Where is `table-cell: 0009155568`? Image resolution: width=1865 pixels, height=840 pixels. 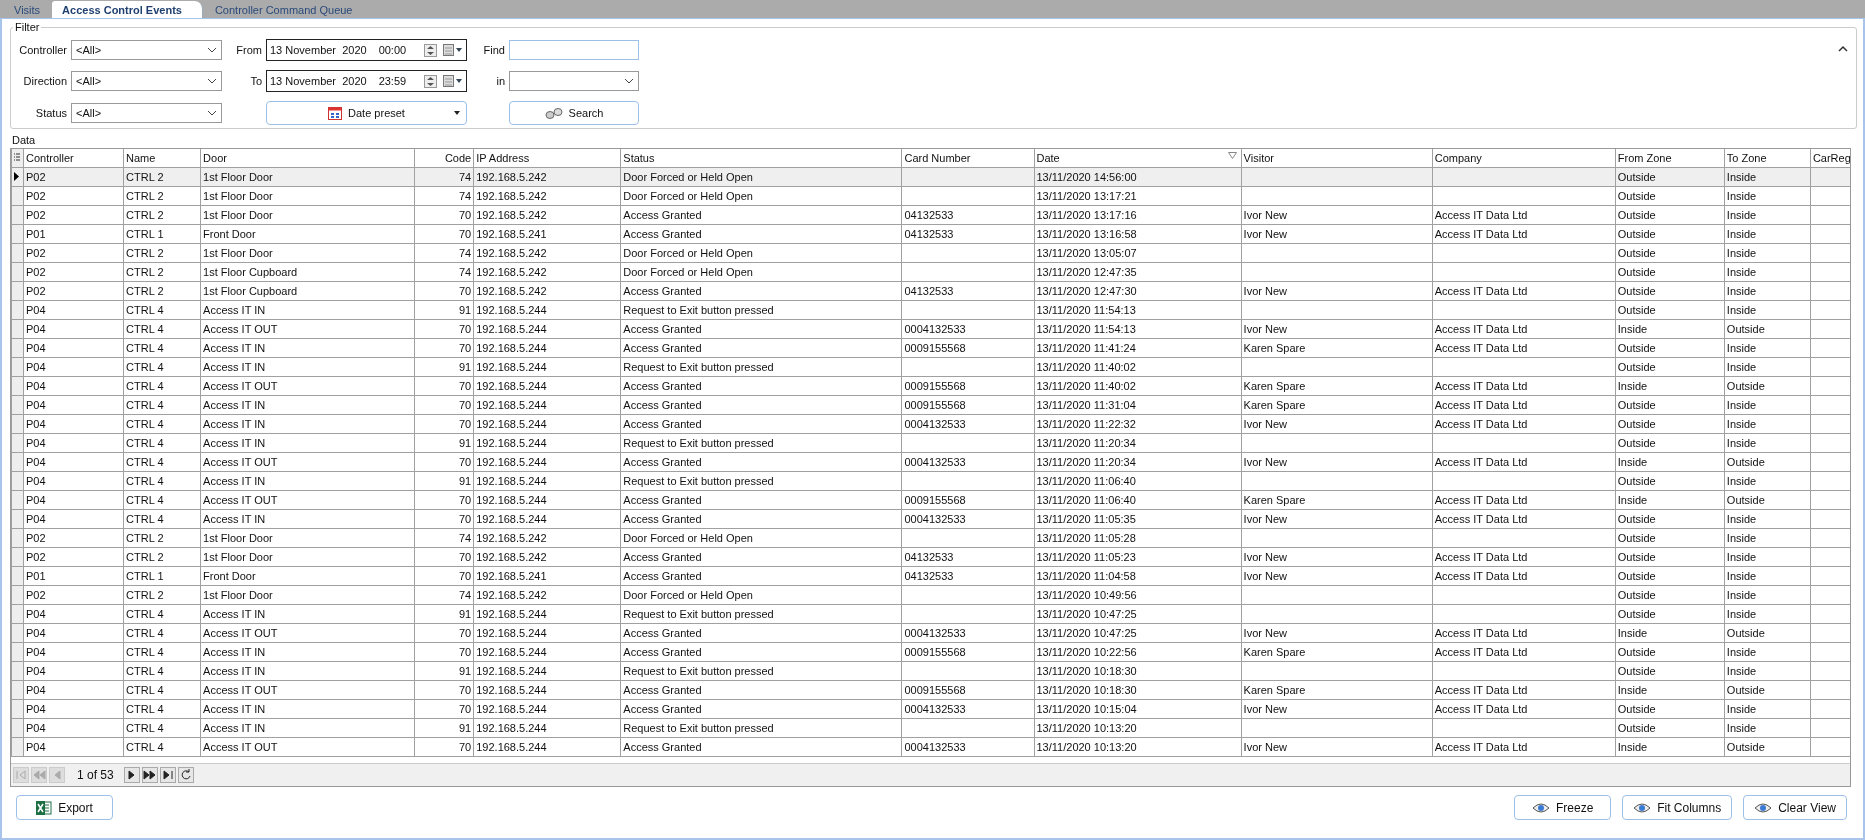 table-cell: 0009155568 is located at coordinates (935, 690).